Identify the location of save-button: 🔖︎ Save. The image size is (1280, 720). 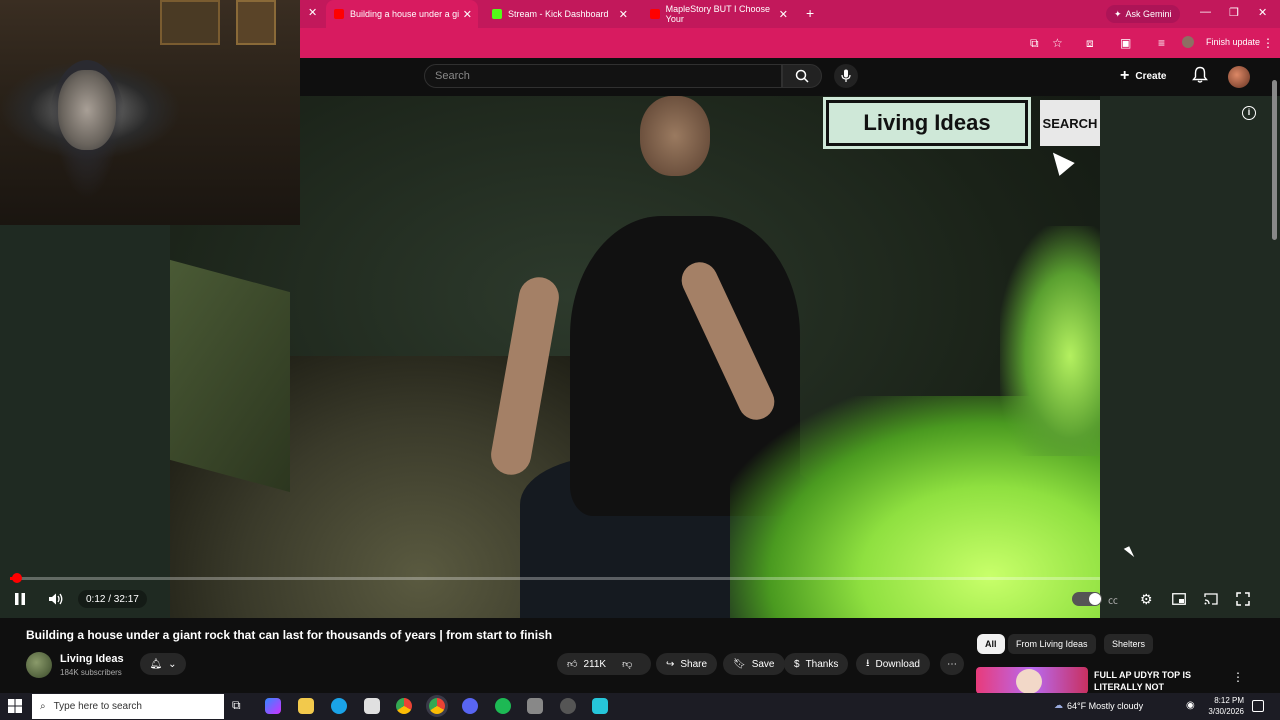
(754, 664).